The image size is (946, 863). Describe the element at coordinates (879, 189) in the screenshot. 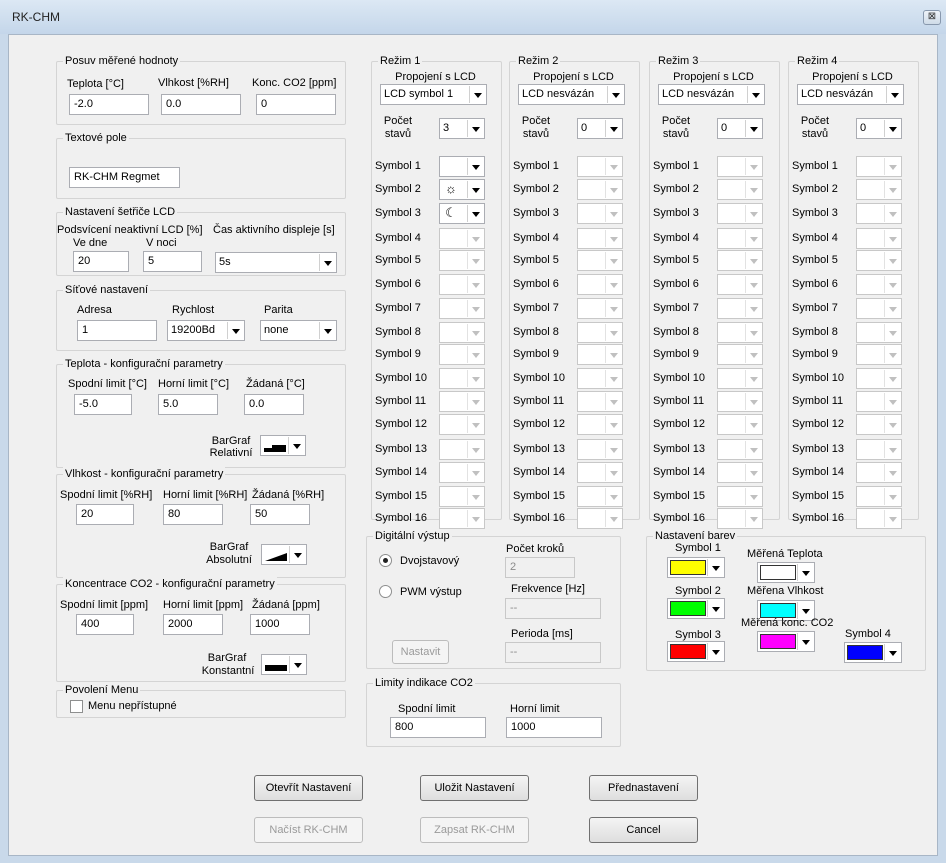

I see `rezim-4-symbol-2-select` at that location.